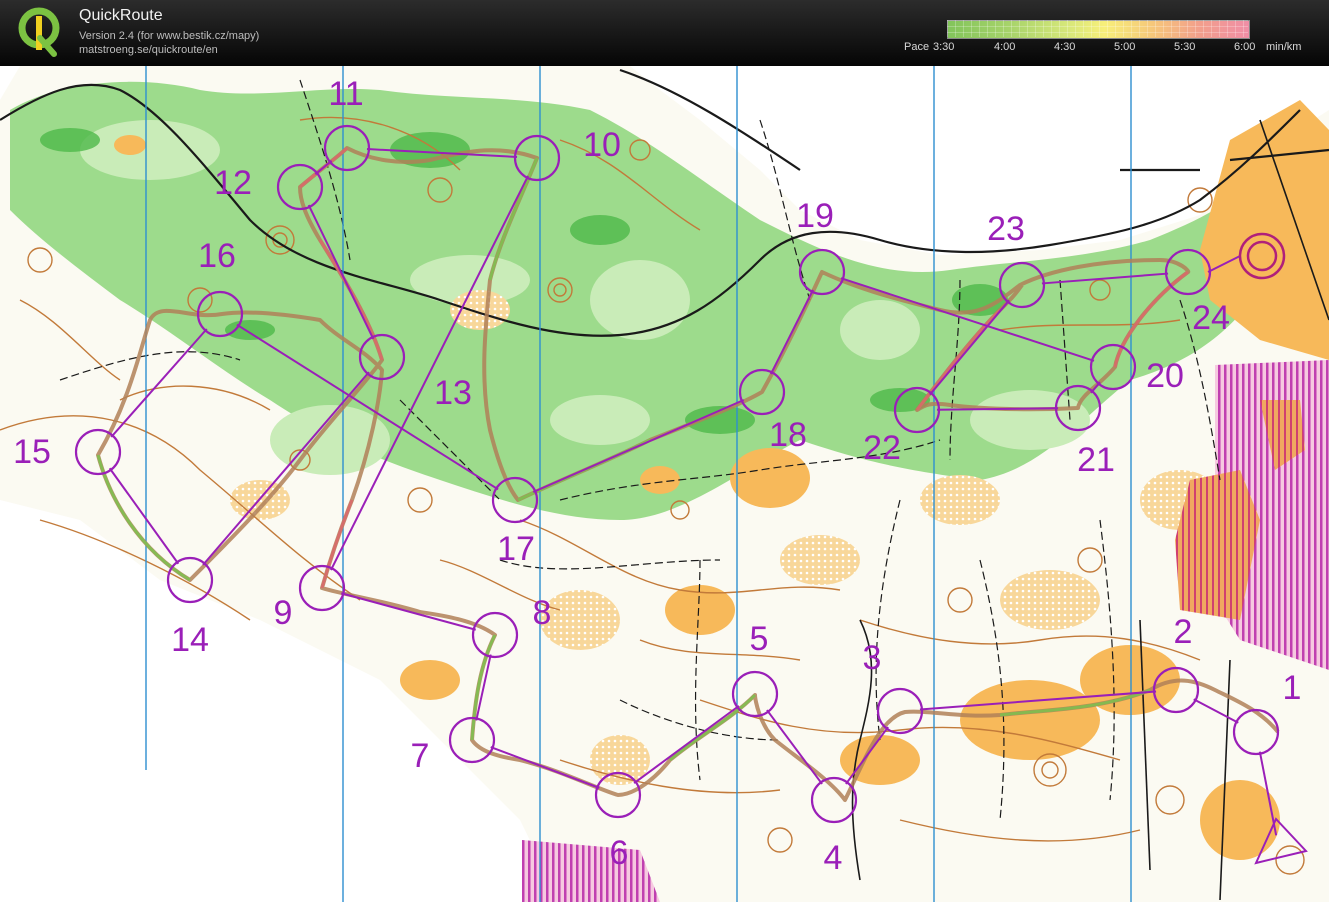 The image size is (1329, 902). What do you see at coordinates (32, 452) in the screenshot?
I see `control-number: 15` at bounding box center [32, 452].